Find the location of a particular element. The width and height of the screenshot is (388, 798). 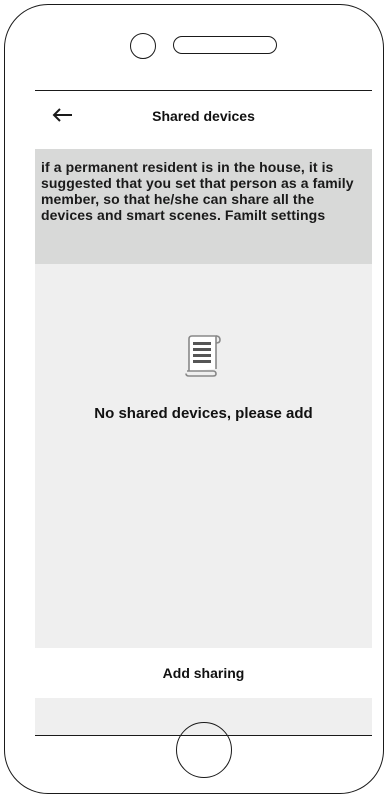

earpiece-speaker is located at coordinates (225, 45).